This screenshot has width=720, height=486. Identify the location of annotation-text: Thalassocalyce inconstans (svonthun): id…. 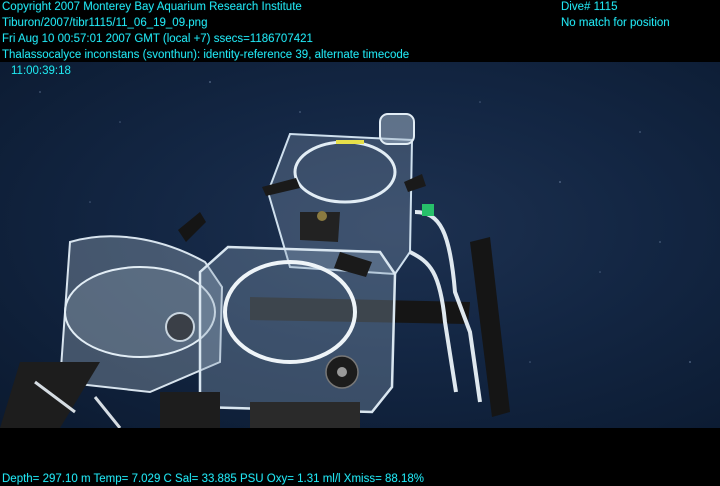
(206, 55).